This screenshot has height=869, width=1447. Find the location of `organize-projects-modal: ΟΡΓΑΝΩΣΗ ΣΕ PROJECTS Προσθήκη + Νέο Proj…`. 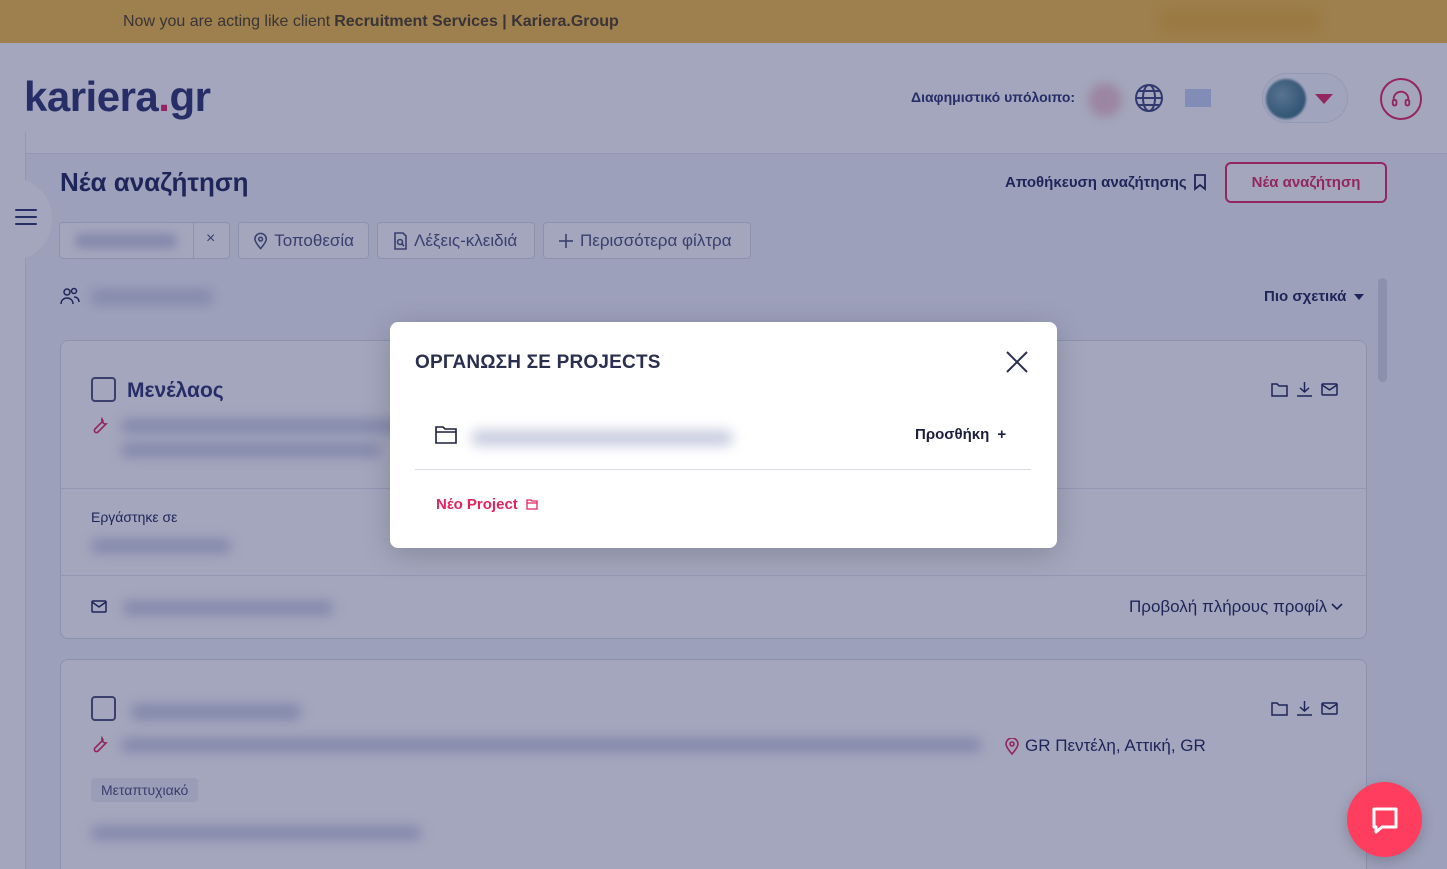

organize-projects-modal: ΟΡΓΑΝΩΣΗ ΣΕ PROJECTS Προσθήκη + Νέο Proj… is located at coordinates (723, 435).